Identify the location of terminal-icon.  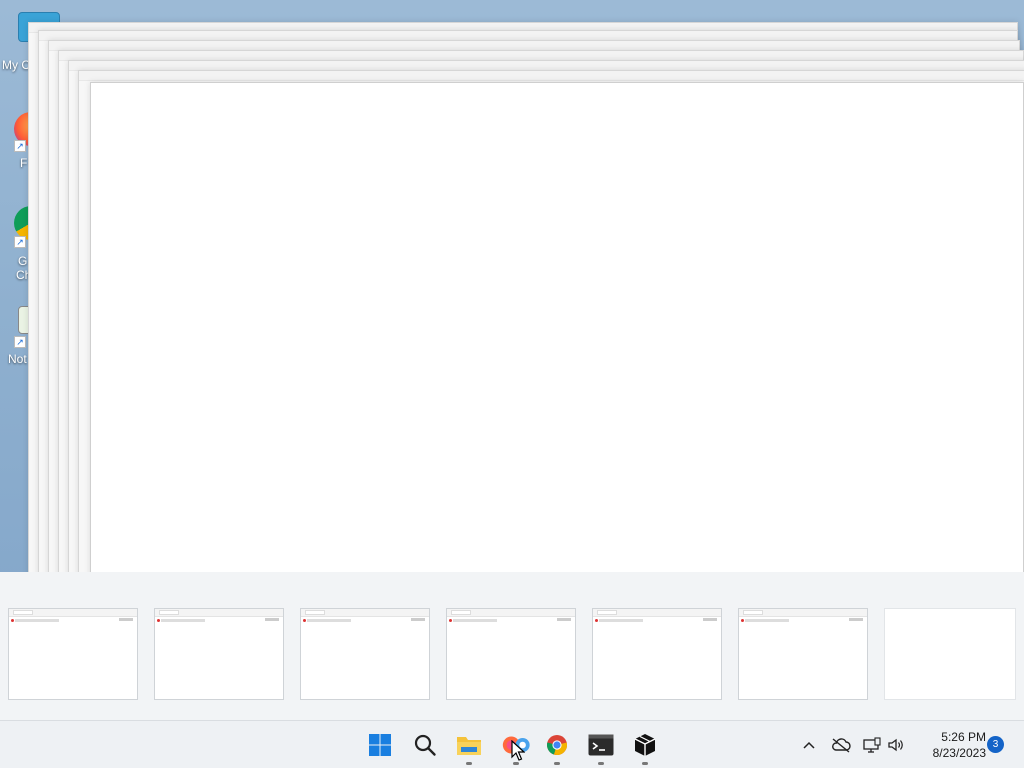
(601, 745).